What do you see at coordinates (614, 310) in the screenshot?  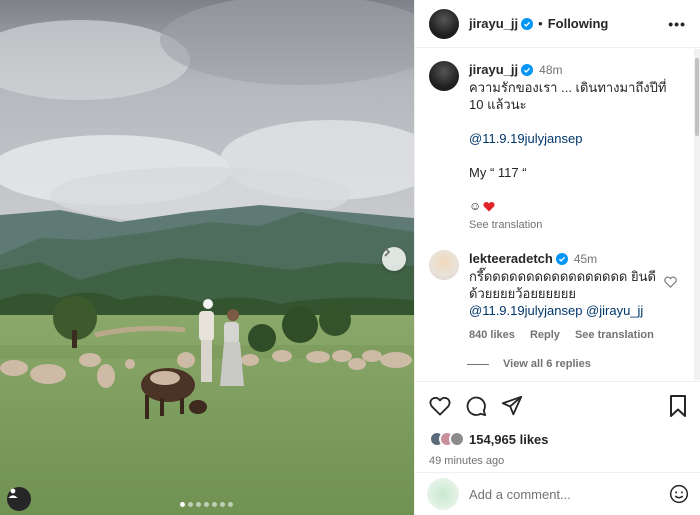 I see `comment-mention: @jirayu_jj` at bounding box center [614, 310].